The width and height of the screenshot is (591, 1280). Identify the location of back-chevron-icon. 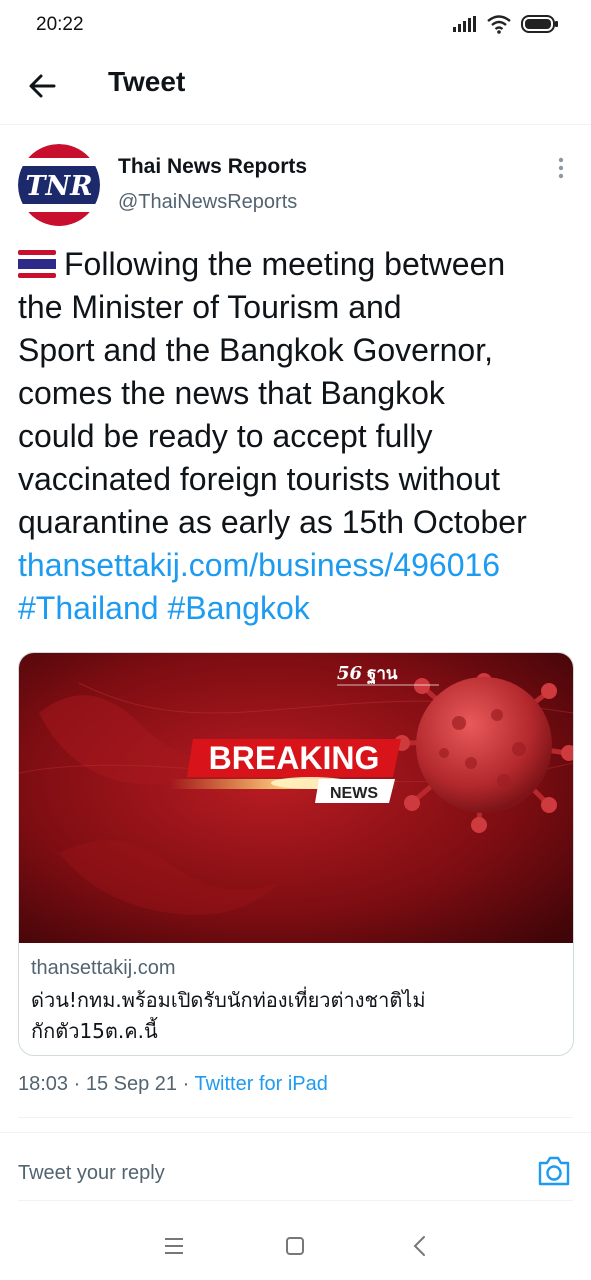
(419, 1246).